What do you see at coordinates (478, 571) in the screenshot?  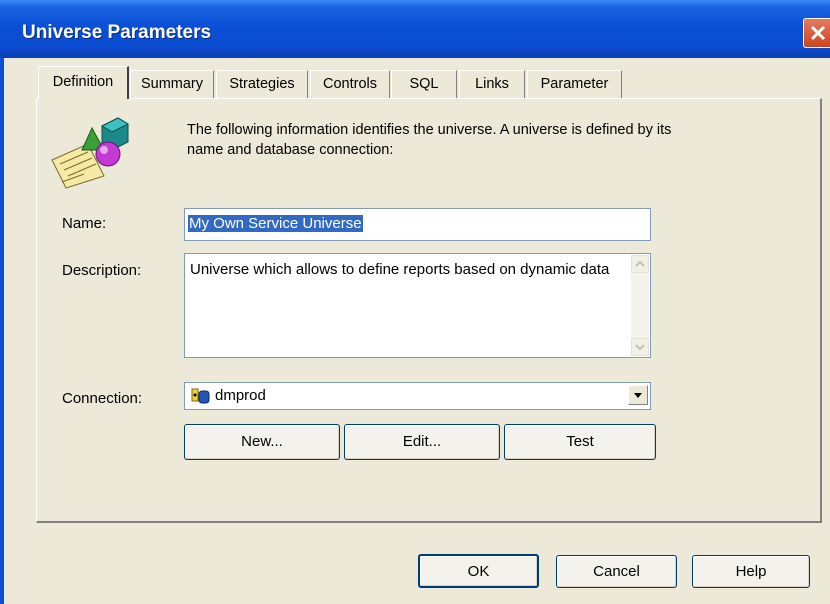 I see `ok-button: OK` at bounding box center [478, 571].